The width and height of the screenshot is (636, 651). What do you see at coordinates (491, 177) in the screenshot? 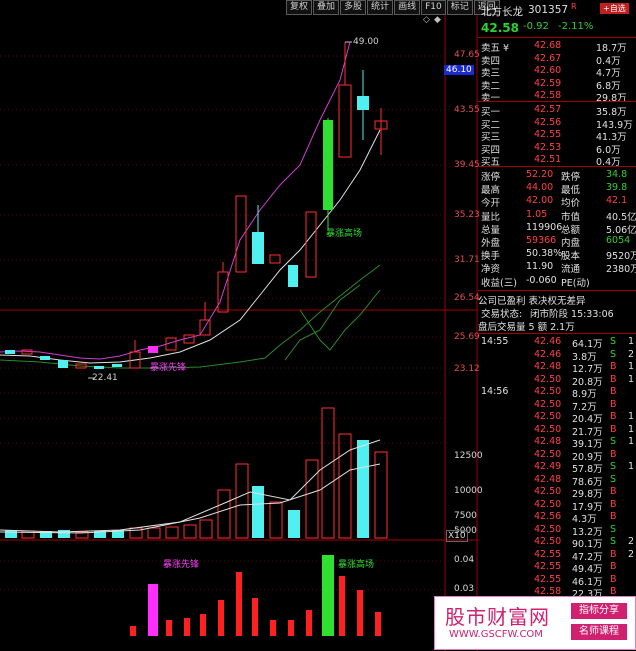
I see `stat-label: 涨停` at bounding box center [491, 177].